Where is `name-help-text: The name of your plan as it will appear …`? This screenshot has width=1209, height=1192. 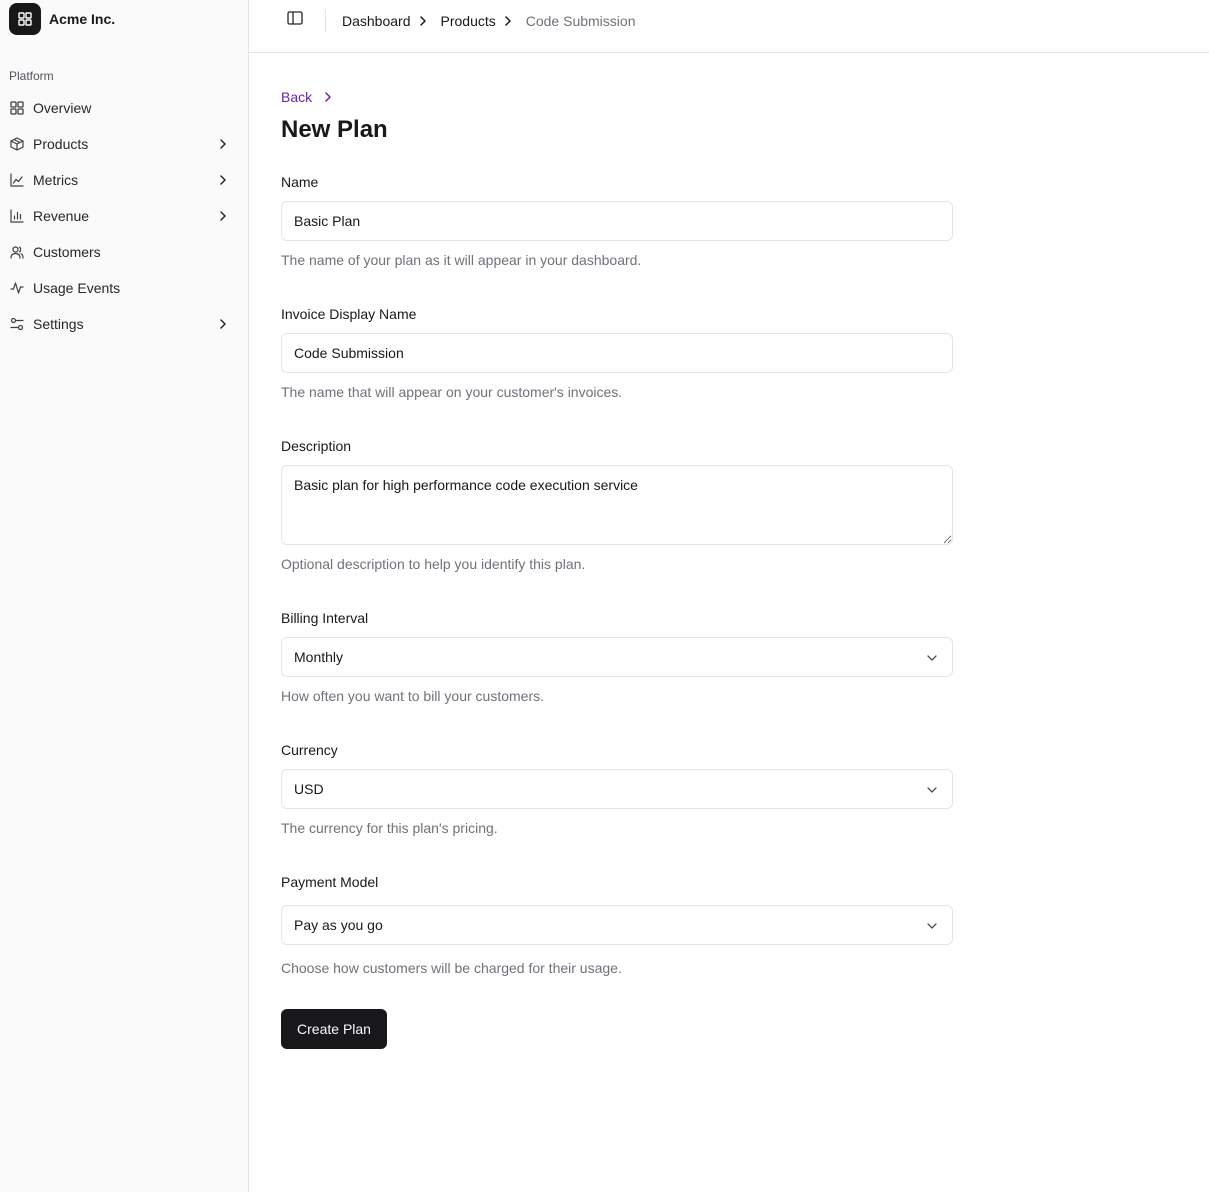
name-help-text: The name of your plan as it will appear … is located at coordinates (461, 260).